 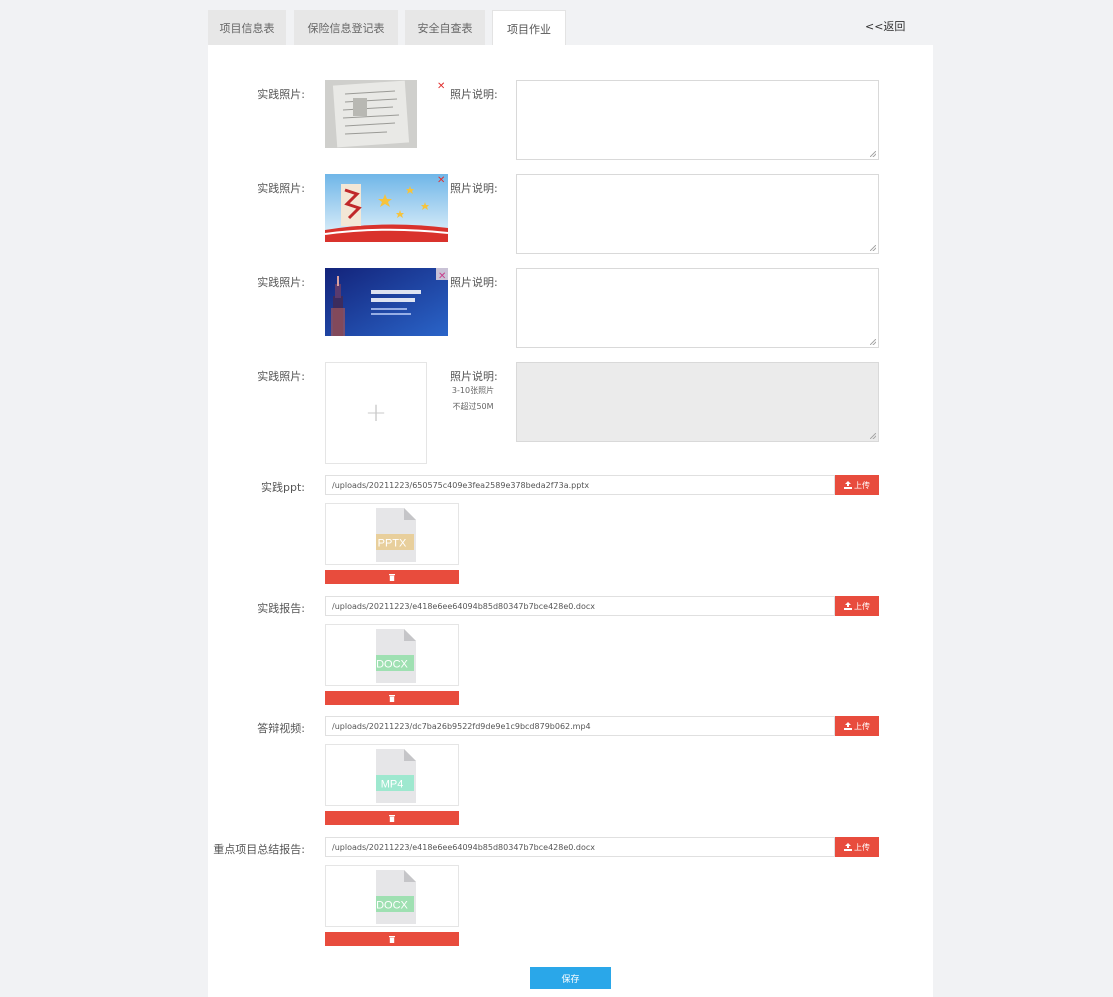 I want to click on plus-icon: +, so click(x=376, y=413).